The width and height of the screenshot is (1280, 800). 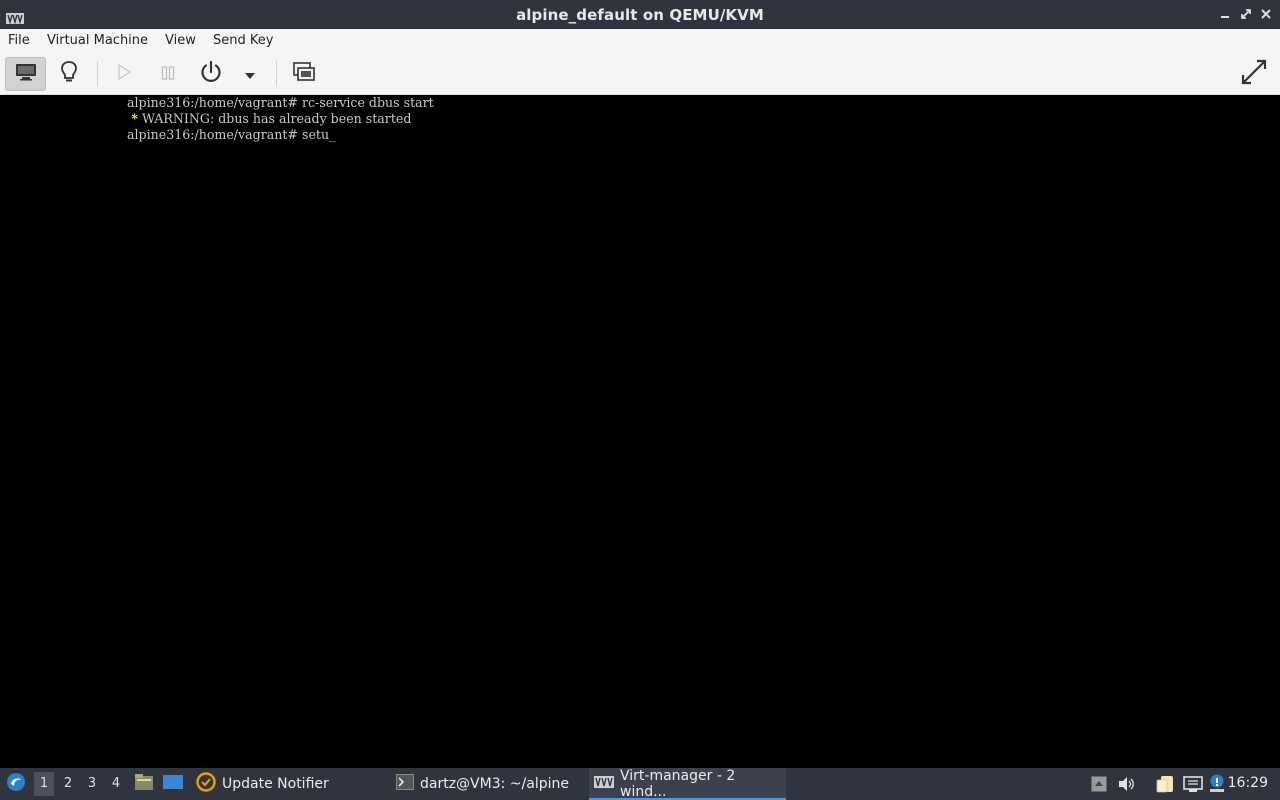 I want to click on task-label: dartz@VM3: ~/alpine, so click(x=494, y=784).